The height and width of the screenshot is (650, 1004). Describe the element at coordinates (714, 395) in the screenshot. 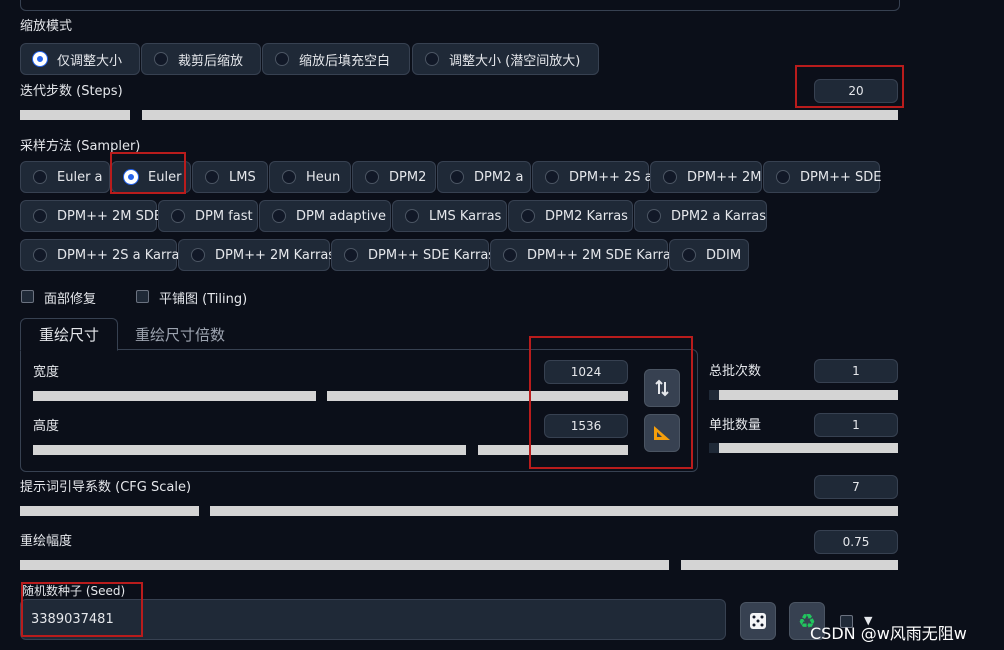

I see `batch-count-slider-thumb` at that location.